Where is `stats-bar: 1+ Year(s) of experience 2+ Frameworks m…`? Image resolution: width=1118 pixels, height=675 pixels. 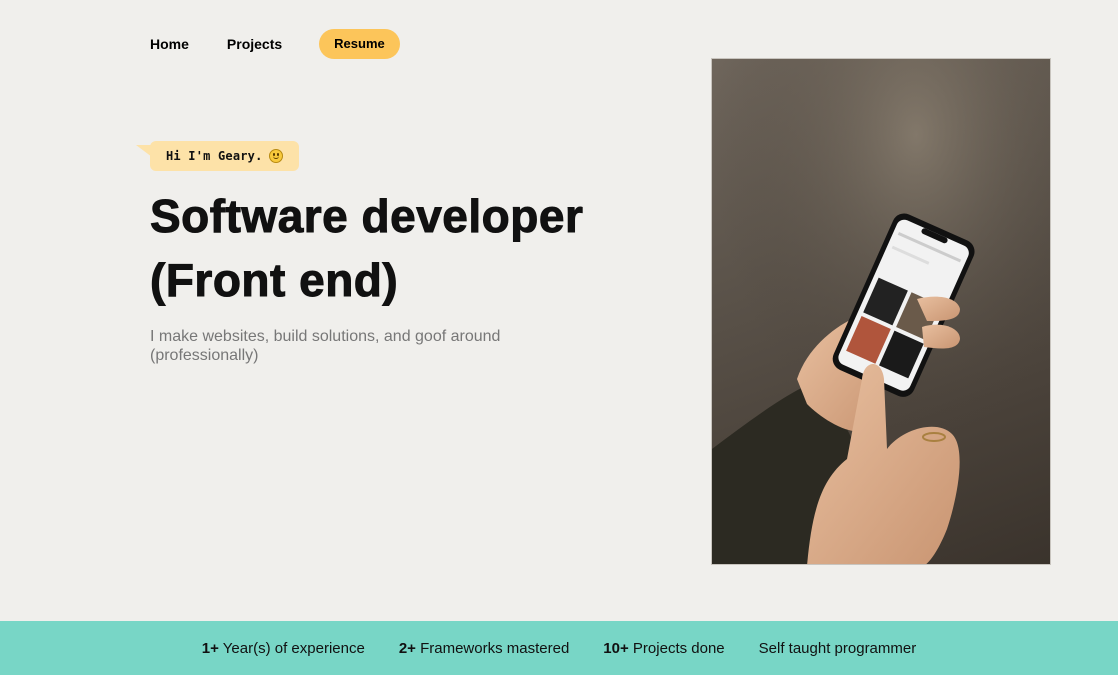 stats-bar: 1+ Year(s) of experience 2+ Frameworks m… is located at coordinates (559, 648).